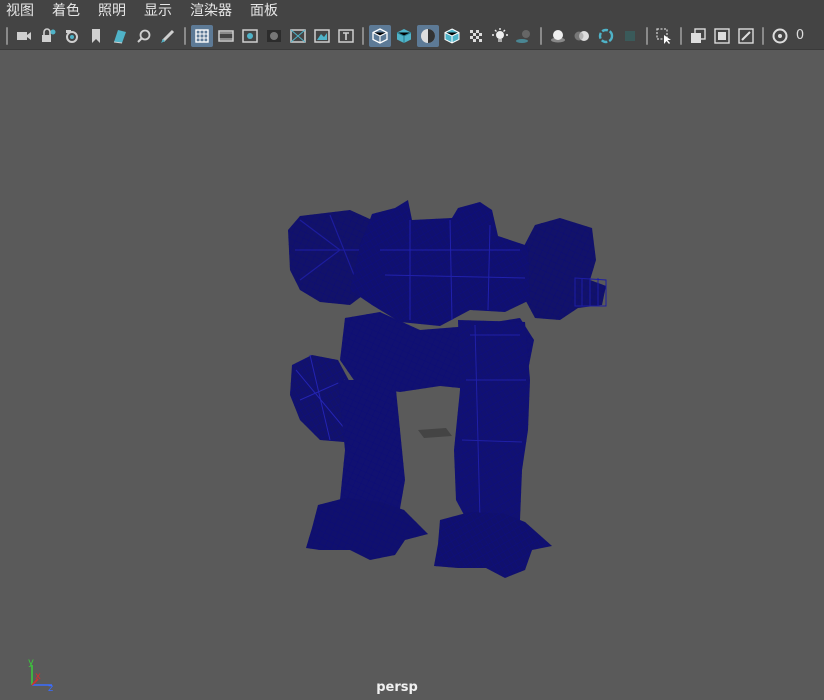 The height and width of the screenshot is (700, 824). What do you see at coordinates (158, 11) in the screenshot?
I see `menu-show: 显示` at bounding box center [158, 11].